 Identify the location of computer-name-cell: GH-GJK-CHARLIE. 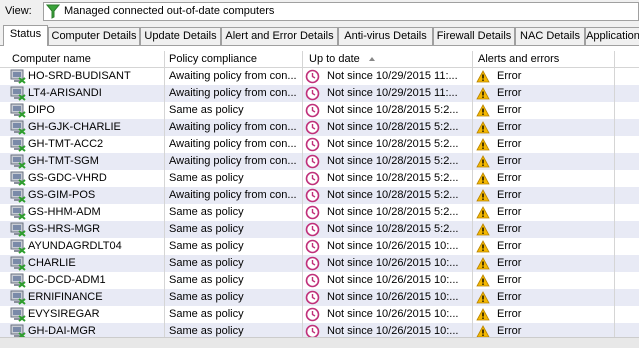
(74, 127).